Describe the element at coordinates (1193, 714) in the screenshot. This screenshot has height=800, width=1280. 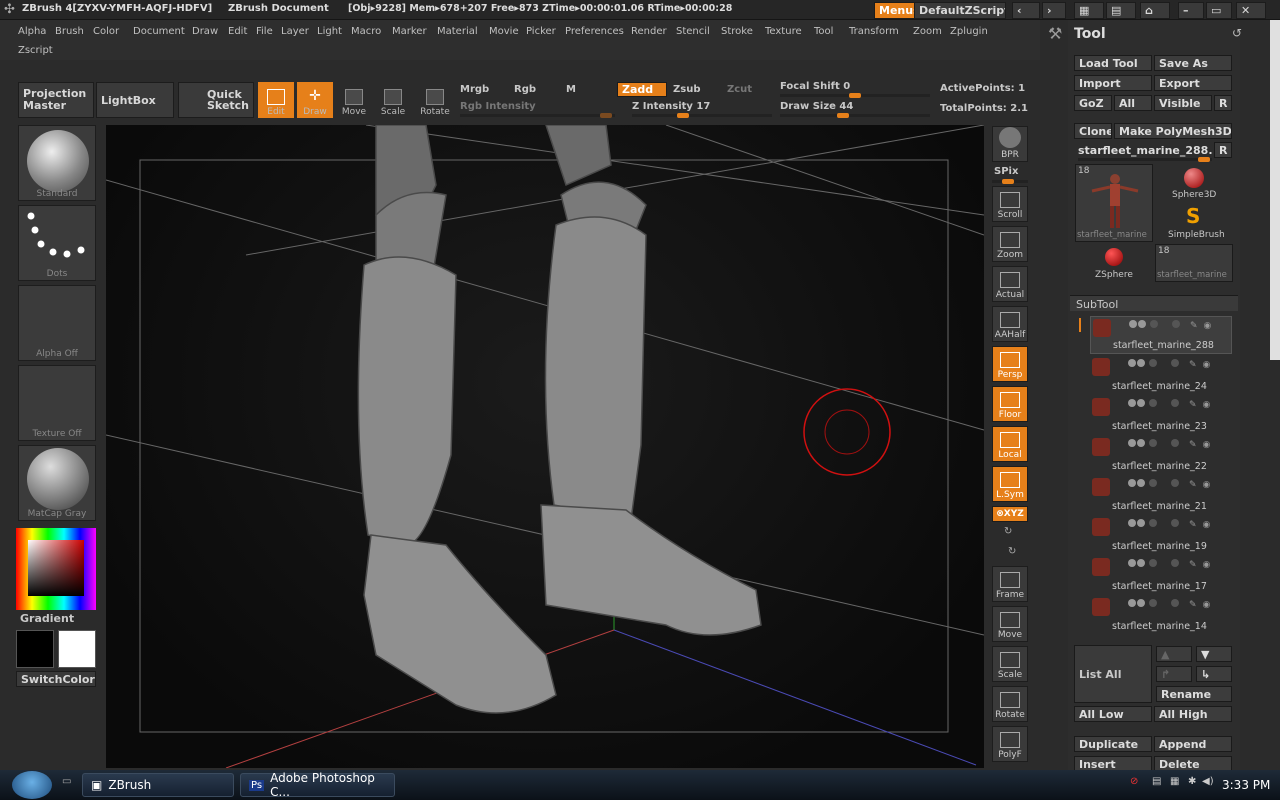
I see `all-high-button: All High` at that location.